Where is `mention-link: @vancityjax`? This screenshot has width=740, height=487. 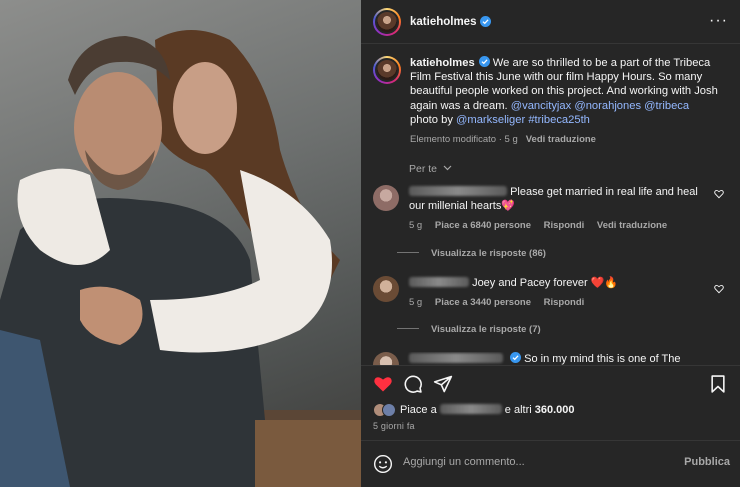 mention-link: @vancityjax is located at coordinates (541, 106).